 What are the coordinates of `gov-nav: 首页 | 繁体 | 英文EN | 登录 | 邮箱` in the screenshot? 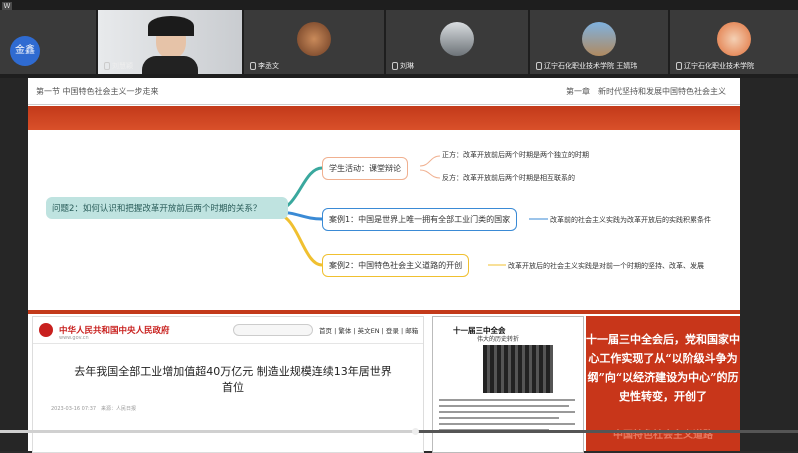 It's located at (369, 331).